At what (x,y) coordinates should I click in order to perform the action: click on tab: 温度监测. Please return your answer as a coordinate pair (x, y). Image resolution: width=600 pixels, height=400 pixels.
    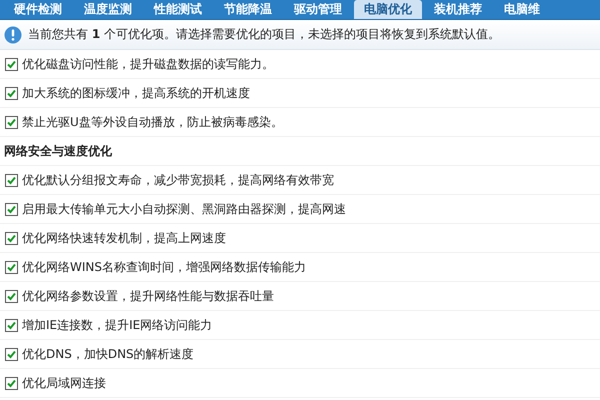
    Looking at the image, I should click on (108, 9).